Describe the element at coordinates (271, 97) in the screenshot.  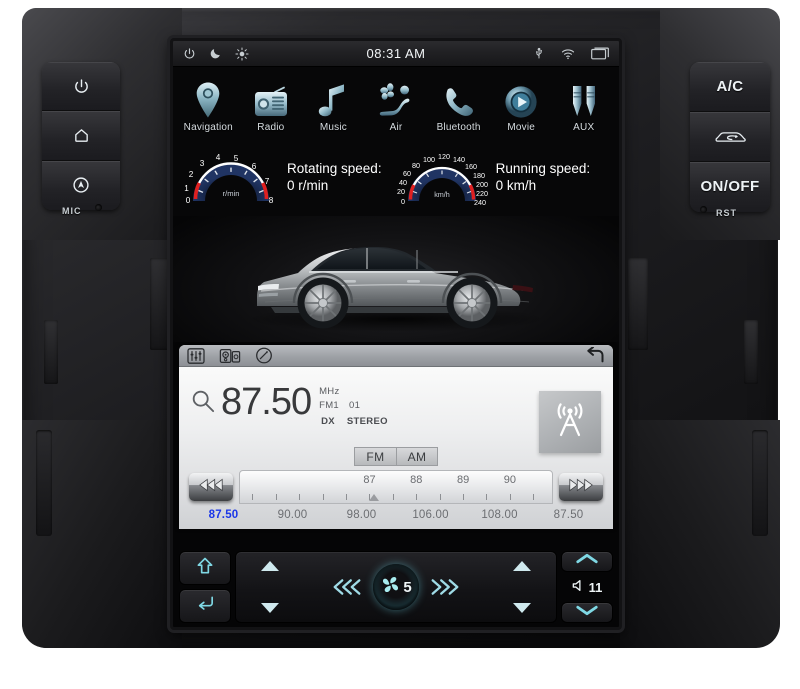
I see `radio-icon` at that location.